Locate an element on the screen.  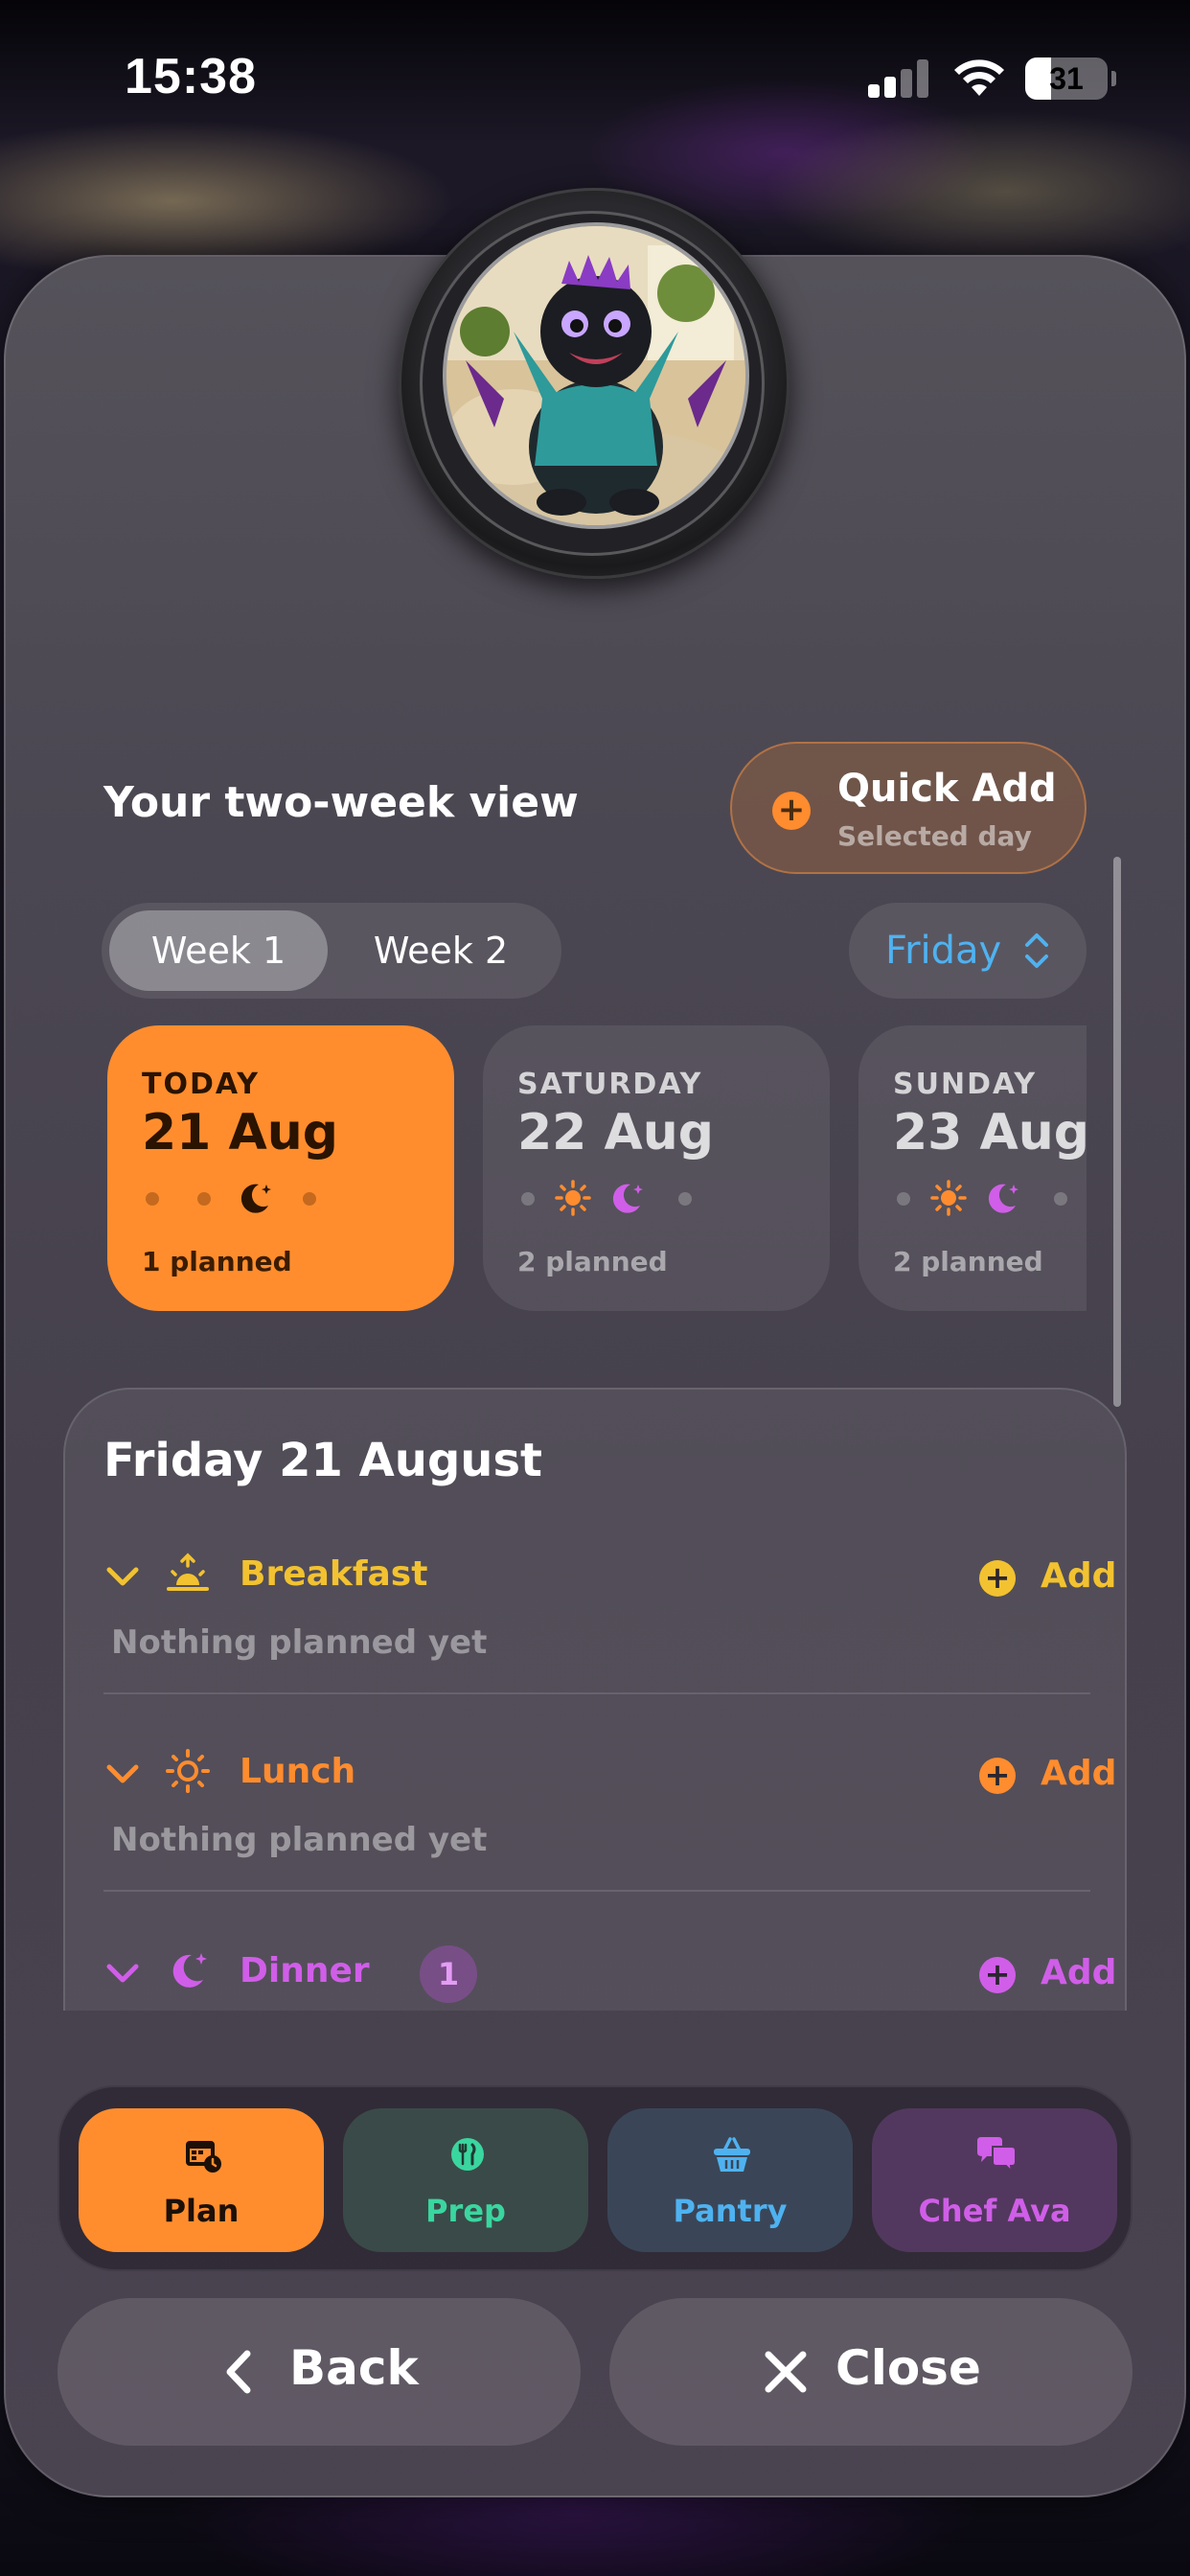
tab-label: Pantry is located at coordinates (731, 2211).